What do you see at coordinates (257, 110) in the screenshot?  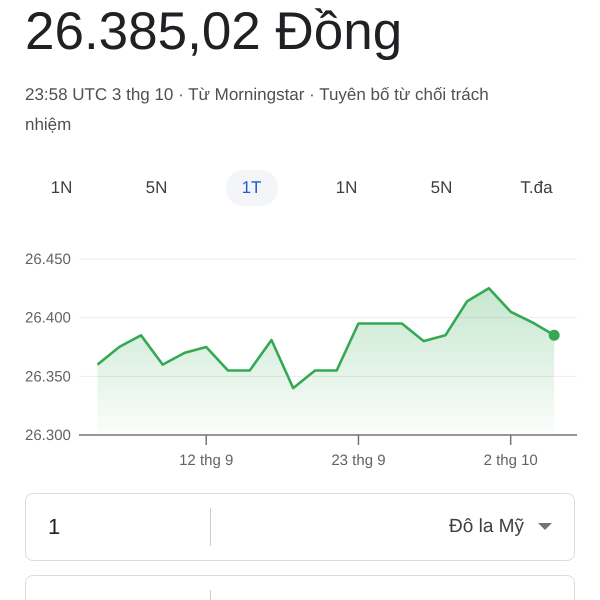 I see `source-line: 23:58 UTC 3 thg 10 · Từ Morningstar · Tuyên bố từ chối trách nhiệm` at bounding box center [257, 110].